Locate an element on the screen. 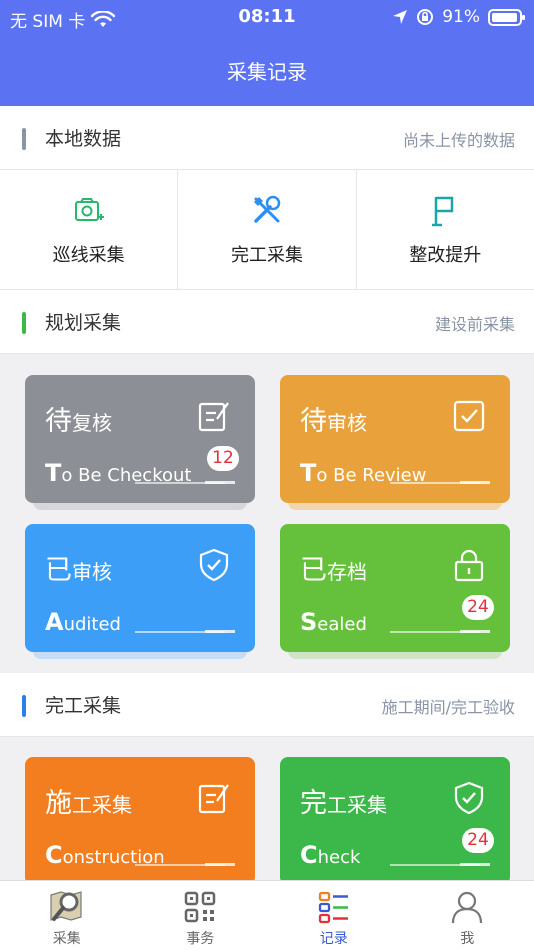 Image resolution: width=534 pixels, height=950 pixels. card-title: 完工采集 is located at coordinates (343, 803).